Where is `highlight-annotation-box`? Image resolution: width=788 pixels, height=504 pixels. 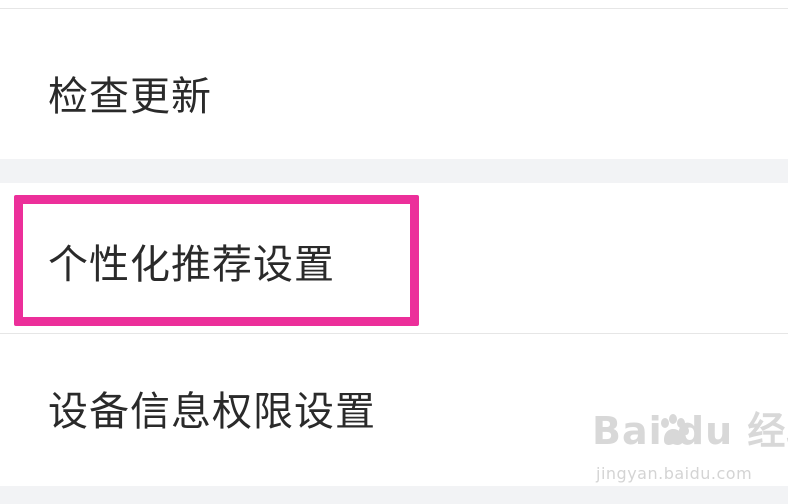 highlight-annotation-box is located at coordinates (216, 260).